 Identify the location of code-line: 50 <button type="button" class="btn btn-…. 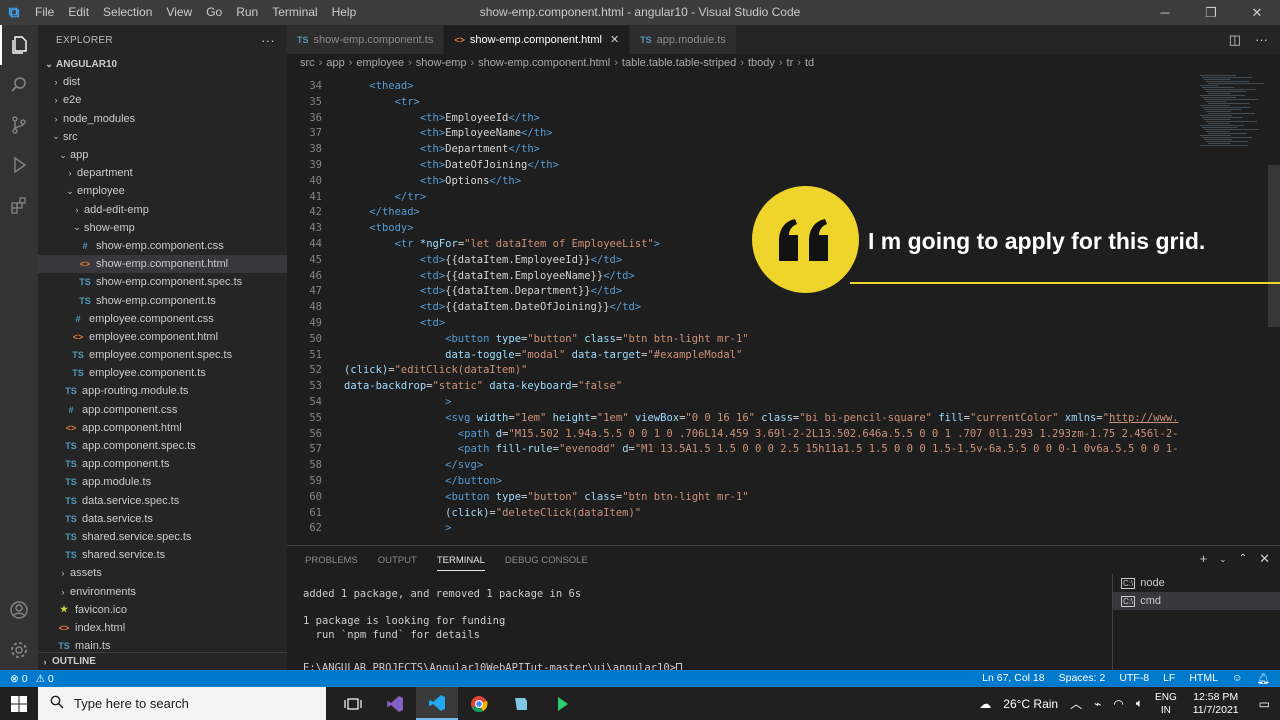
(739, 340).